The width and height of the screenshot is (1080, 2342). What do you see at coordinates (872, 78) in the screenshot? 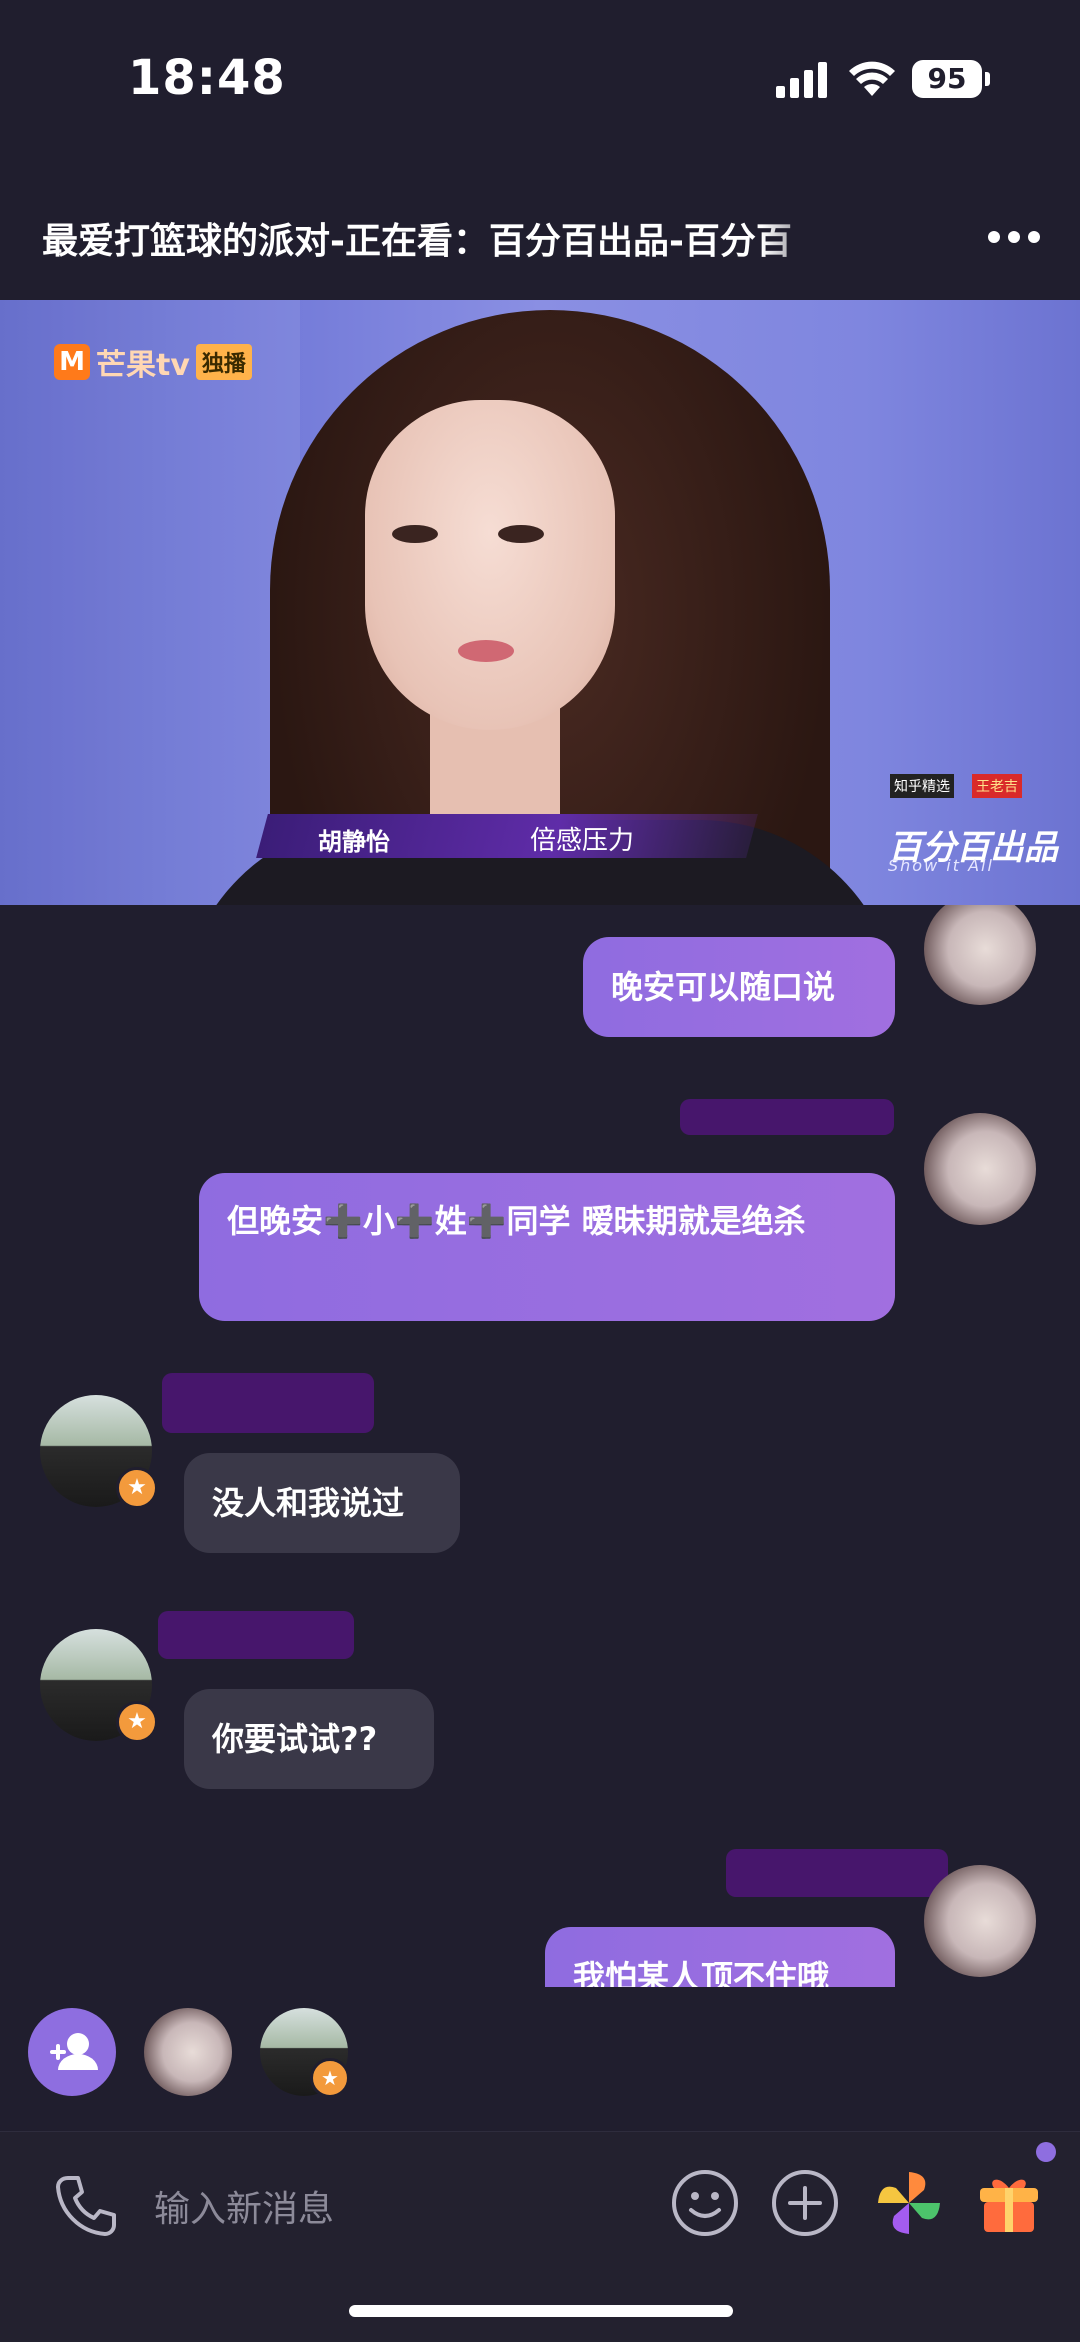
I see `wifi-icon` at bounding box center [872, 78].